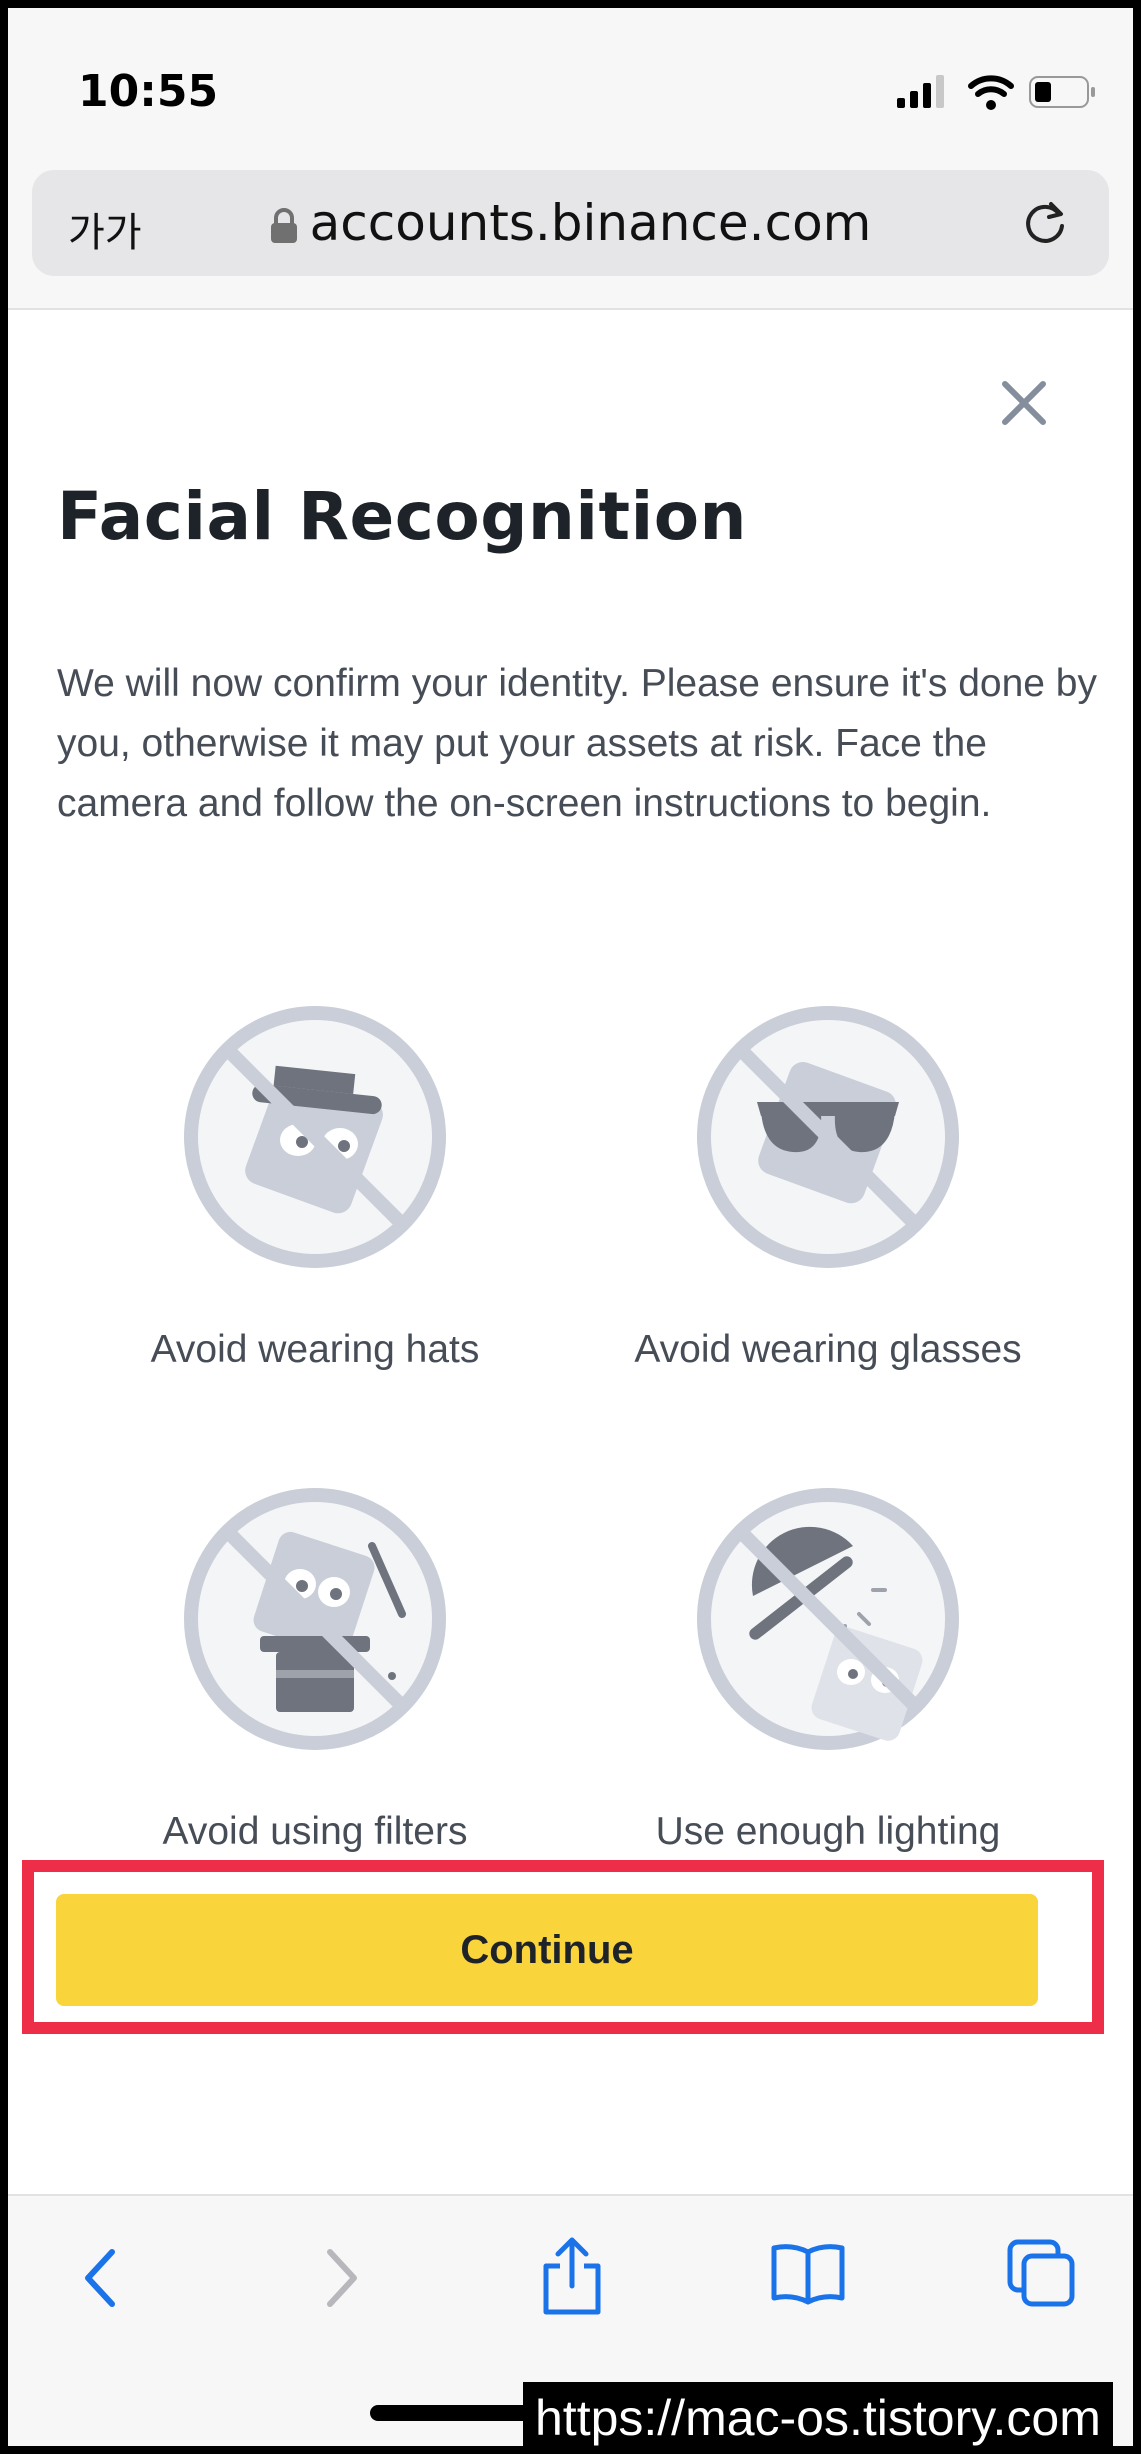  Describe the element at coordinates (315, 1137) in the screenshot. I see `no-hat-icon` at that location.